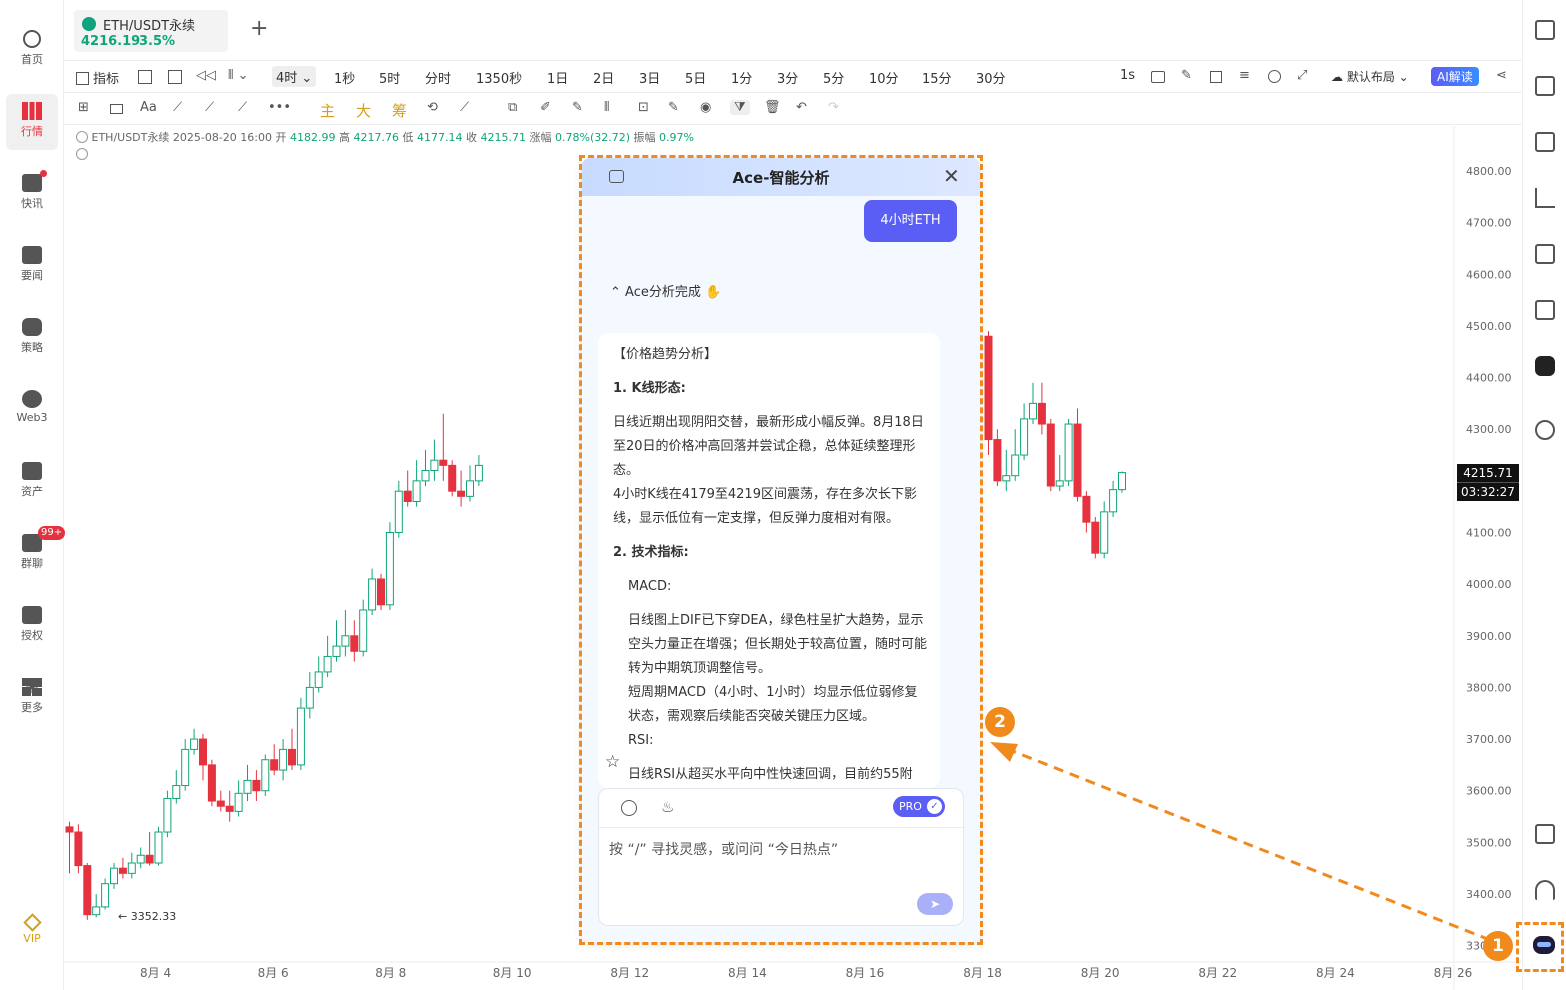 The width and height of the screenshot is (1566, 990). I want to click on x-tick-label: 8月 10, so click(512, 973).